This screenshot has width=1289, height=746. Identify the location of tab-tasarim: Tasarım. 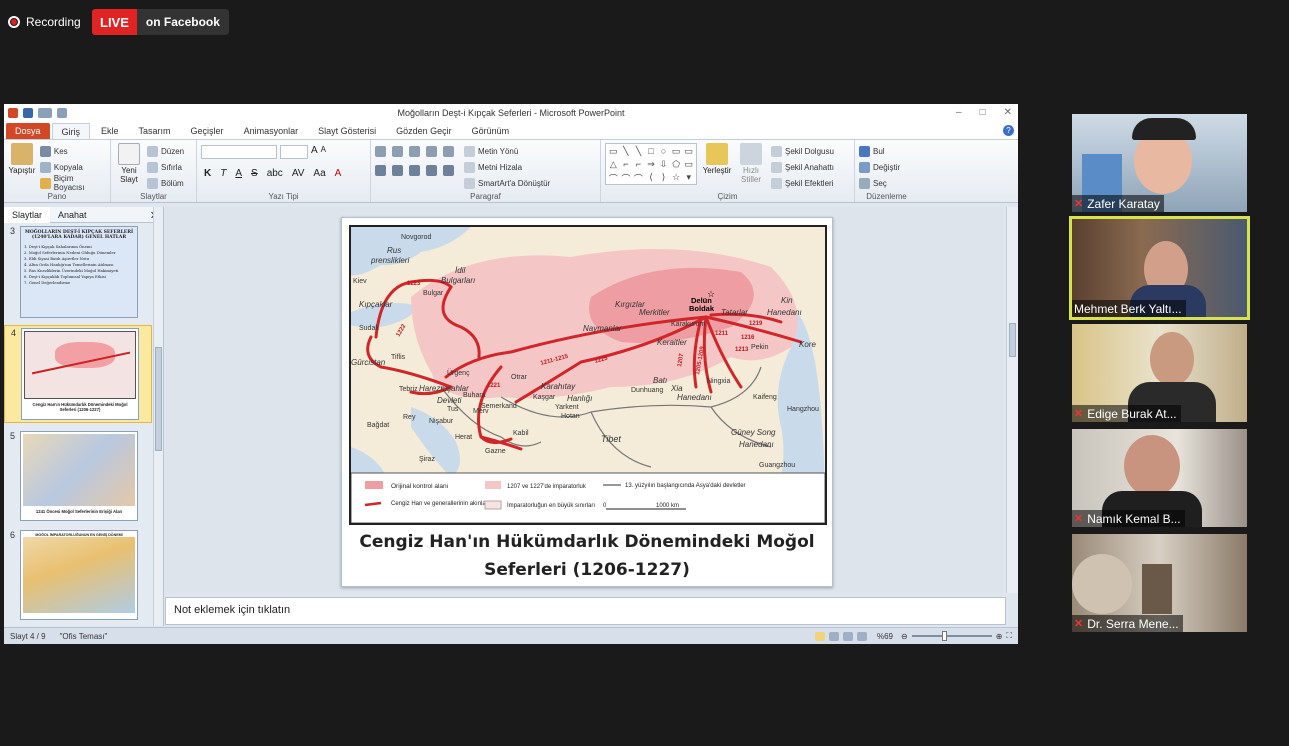
(155, 131).